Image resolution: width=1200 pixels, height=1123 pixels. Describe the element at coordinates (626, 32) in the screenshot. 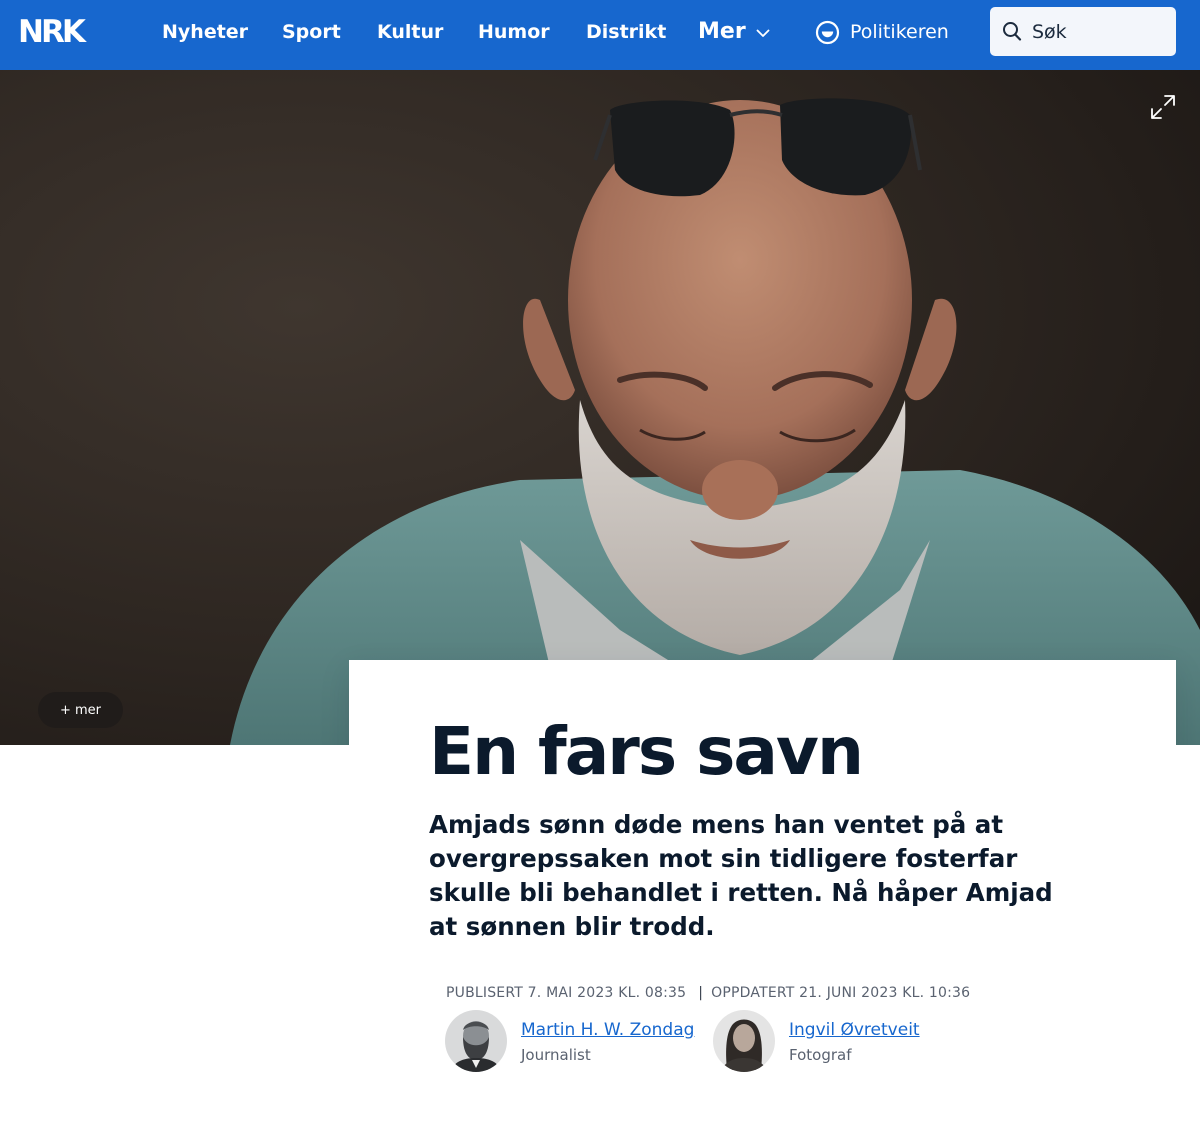

I see `nav-item-distrikt: Distrikt` at that location.